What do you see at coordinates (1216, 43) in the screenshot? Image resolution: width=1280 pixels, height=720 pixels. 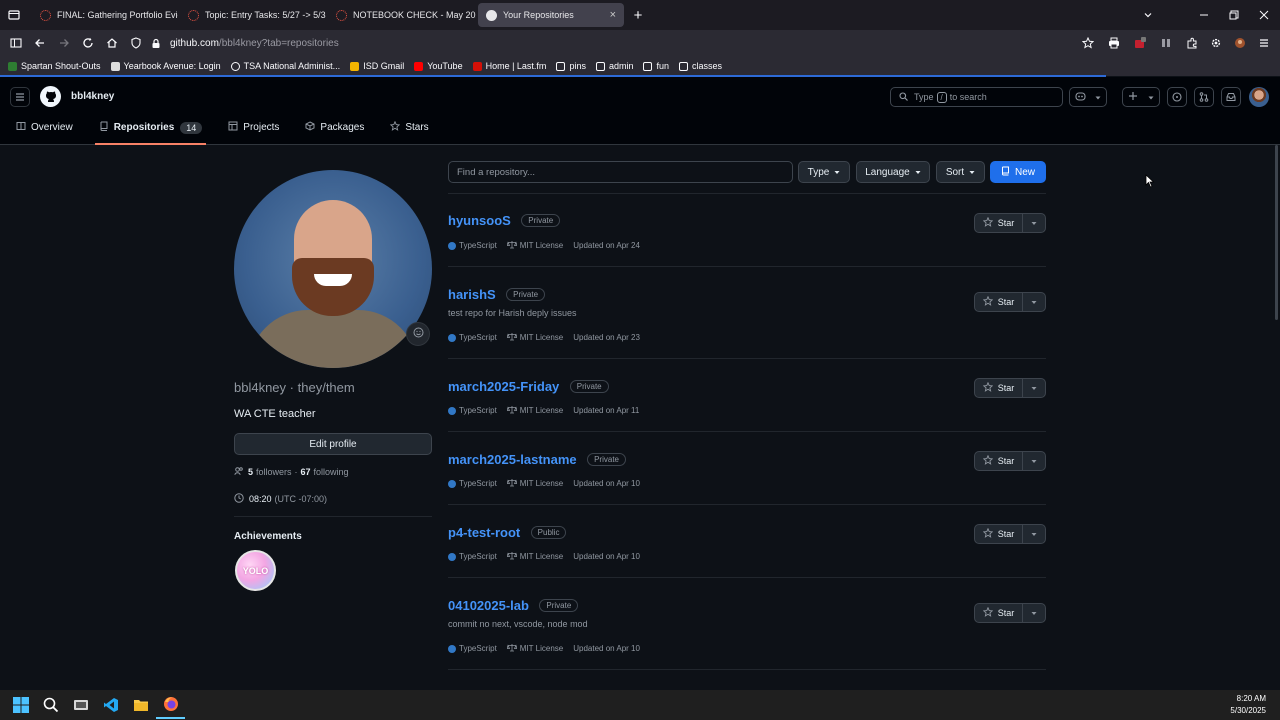 I see `gear-icon` at bounding box center [1216, 43].